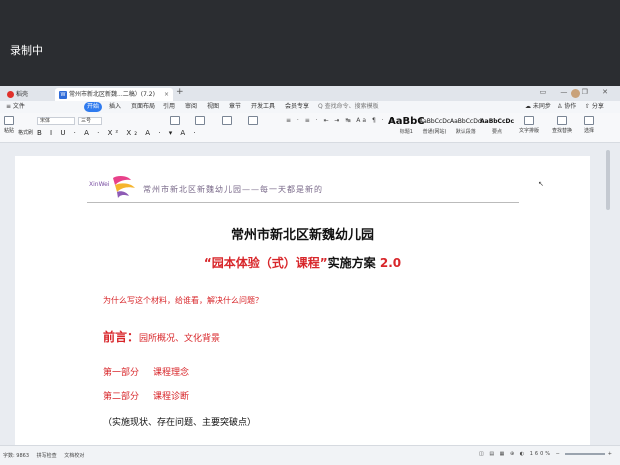 This screenshot has height=465, width=620. I want to click on menu-chapter: 章节, so click(235, 107).